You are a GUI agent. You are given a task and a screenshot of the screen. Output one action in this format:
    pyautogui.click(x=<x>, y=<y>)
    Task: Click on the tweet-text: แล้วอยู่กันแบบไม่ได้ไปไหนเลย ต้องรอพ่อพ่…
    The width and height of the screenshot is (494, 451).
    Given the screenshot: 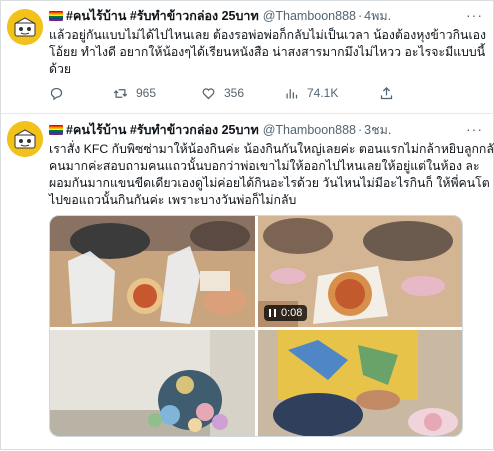 What is the action you would take?
    pyautogui.click(x=268, y=52)
    